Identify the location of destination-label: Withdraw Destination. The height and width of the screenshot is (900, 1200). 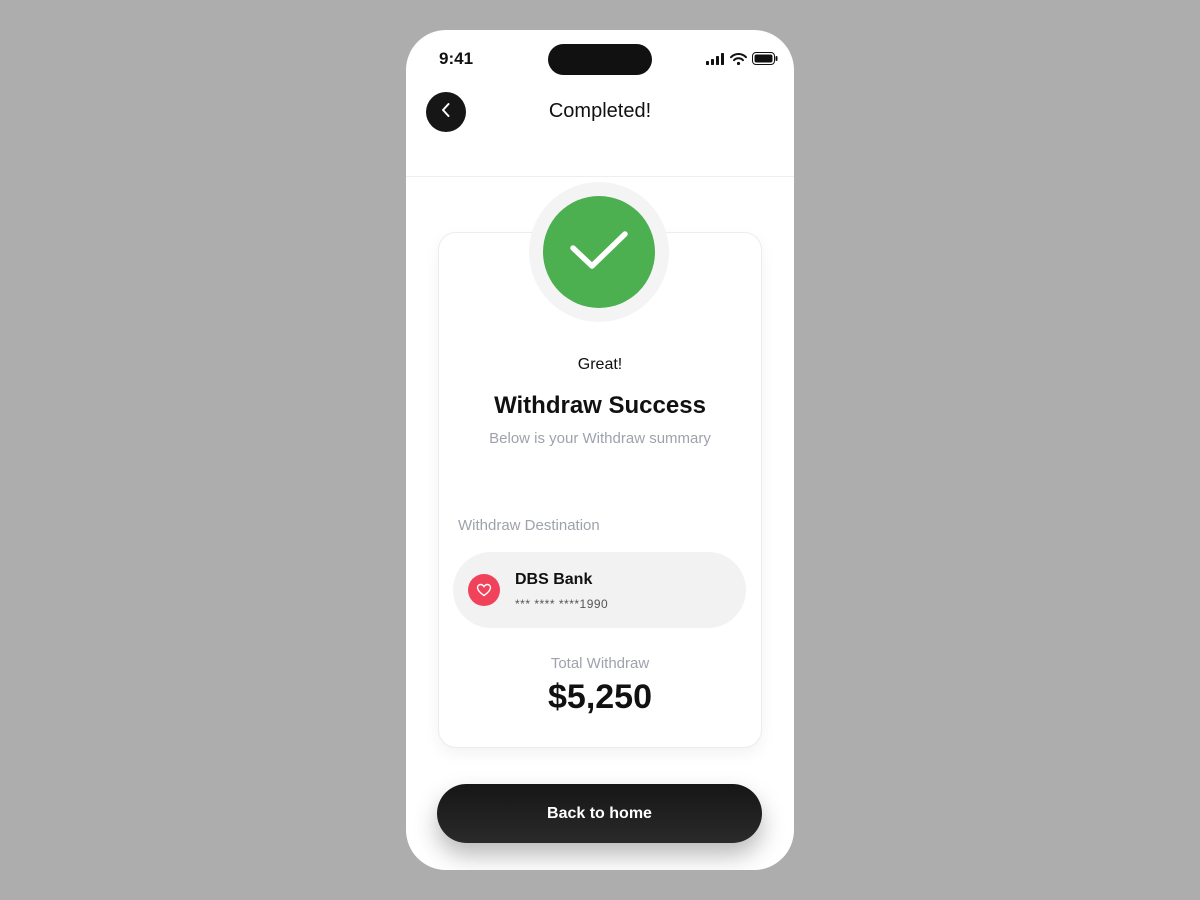
(529, 525).